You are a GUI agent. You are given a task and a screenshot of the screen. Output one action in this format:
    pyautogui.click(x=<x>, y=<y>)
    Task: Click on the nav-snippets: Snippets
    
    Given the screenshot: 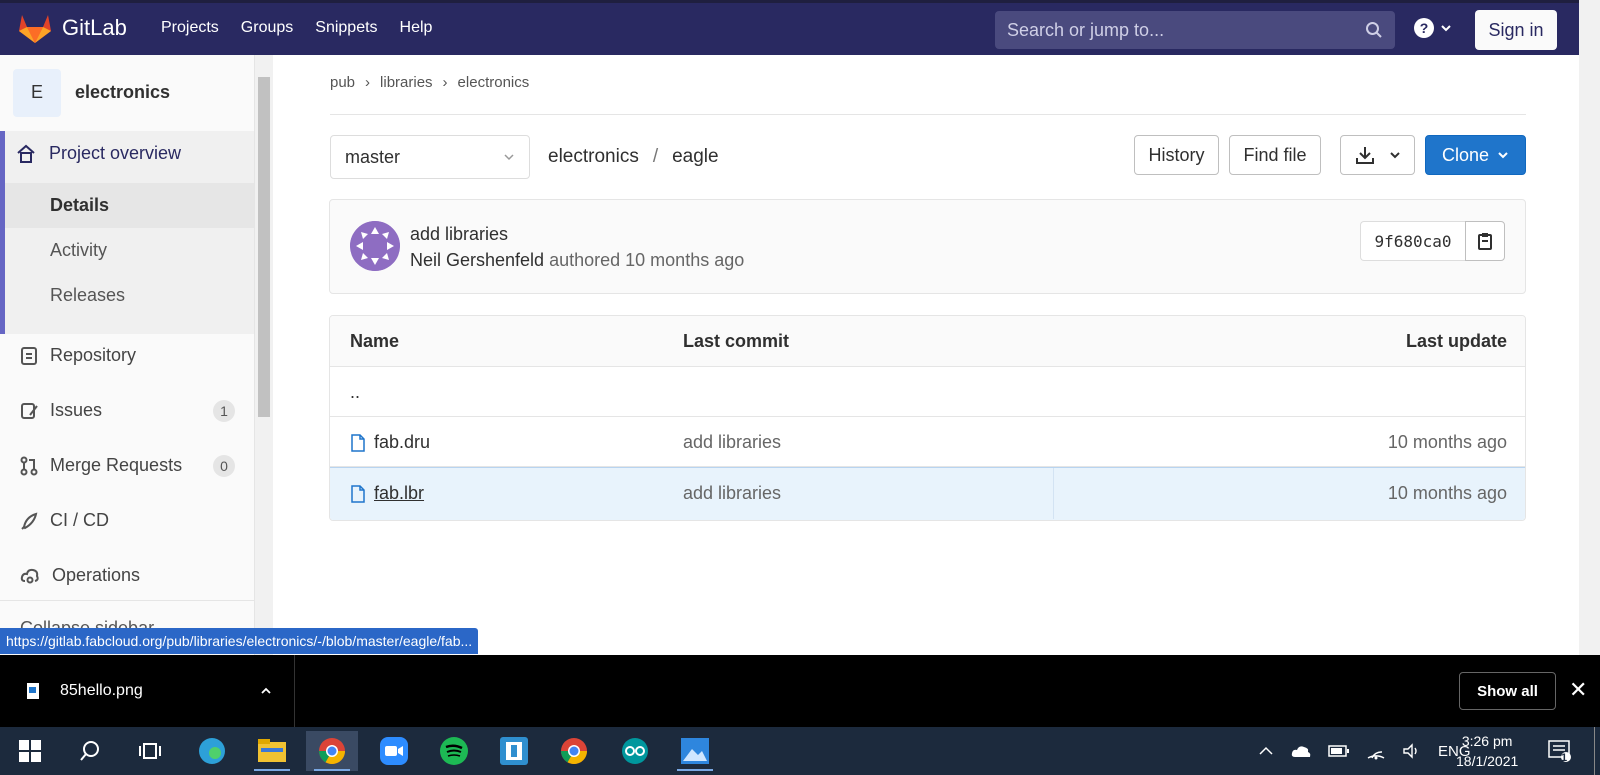 What is the action you would take?
    pyautogui.click(x=346, y=28)
    